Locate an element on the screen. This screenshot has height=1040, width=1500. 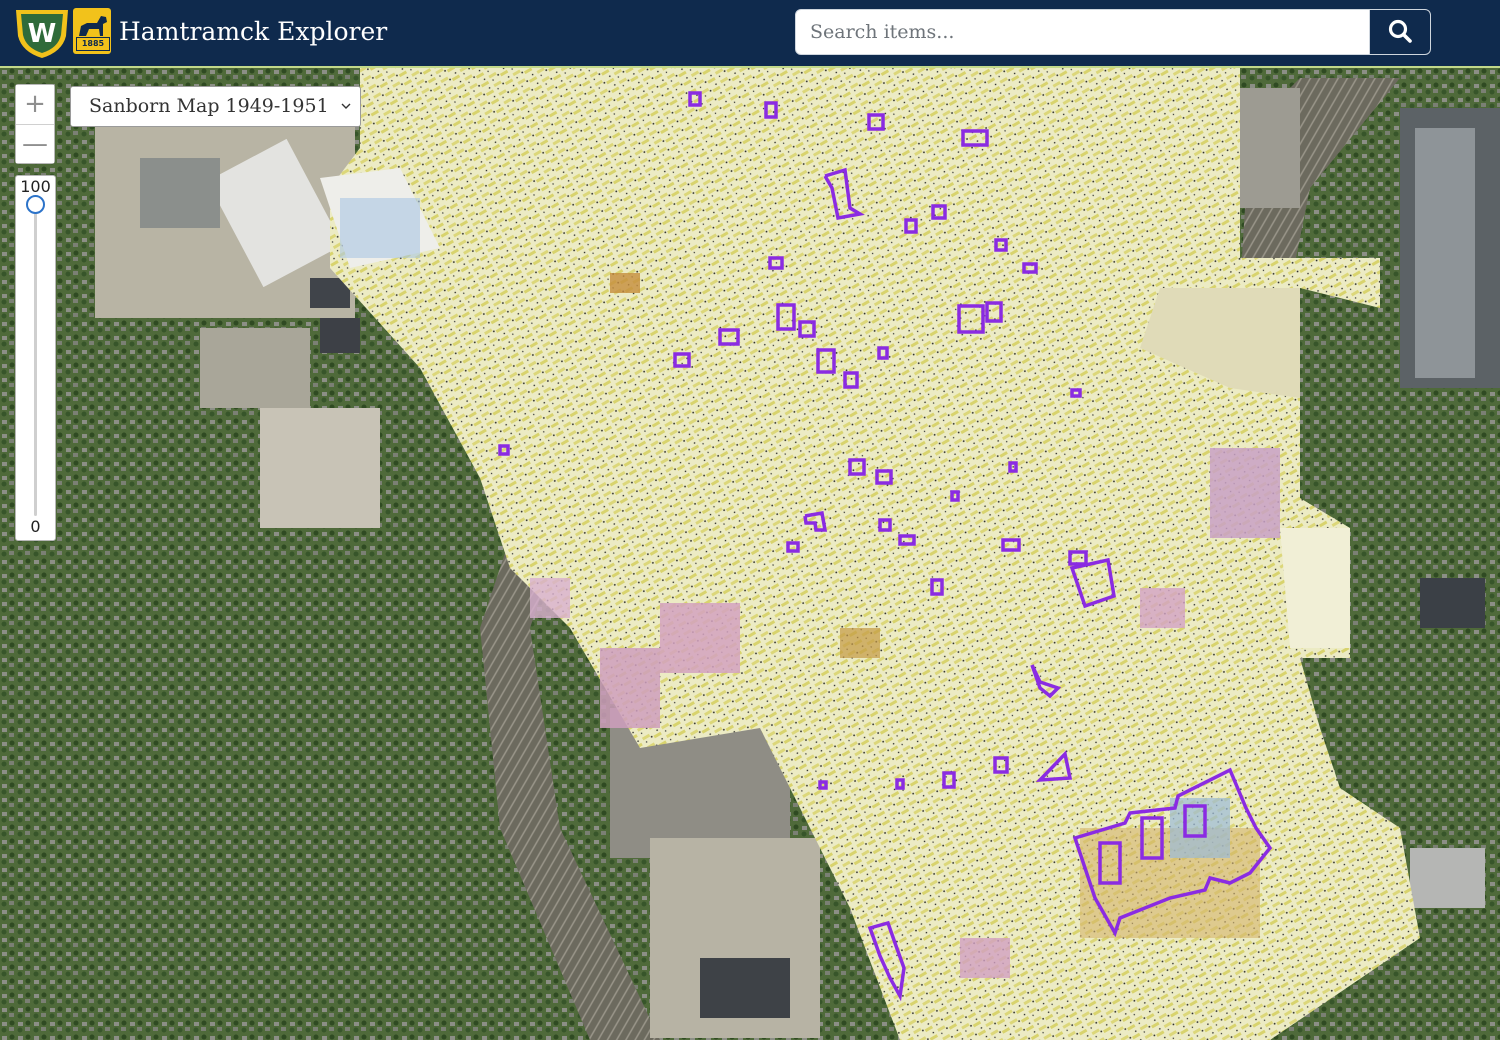
map-layer-select: Sanborn Map 1949-1951 is located at coordinates (215, 106).